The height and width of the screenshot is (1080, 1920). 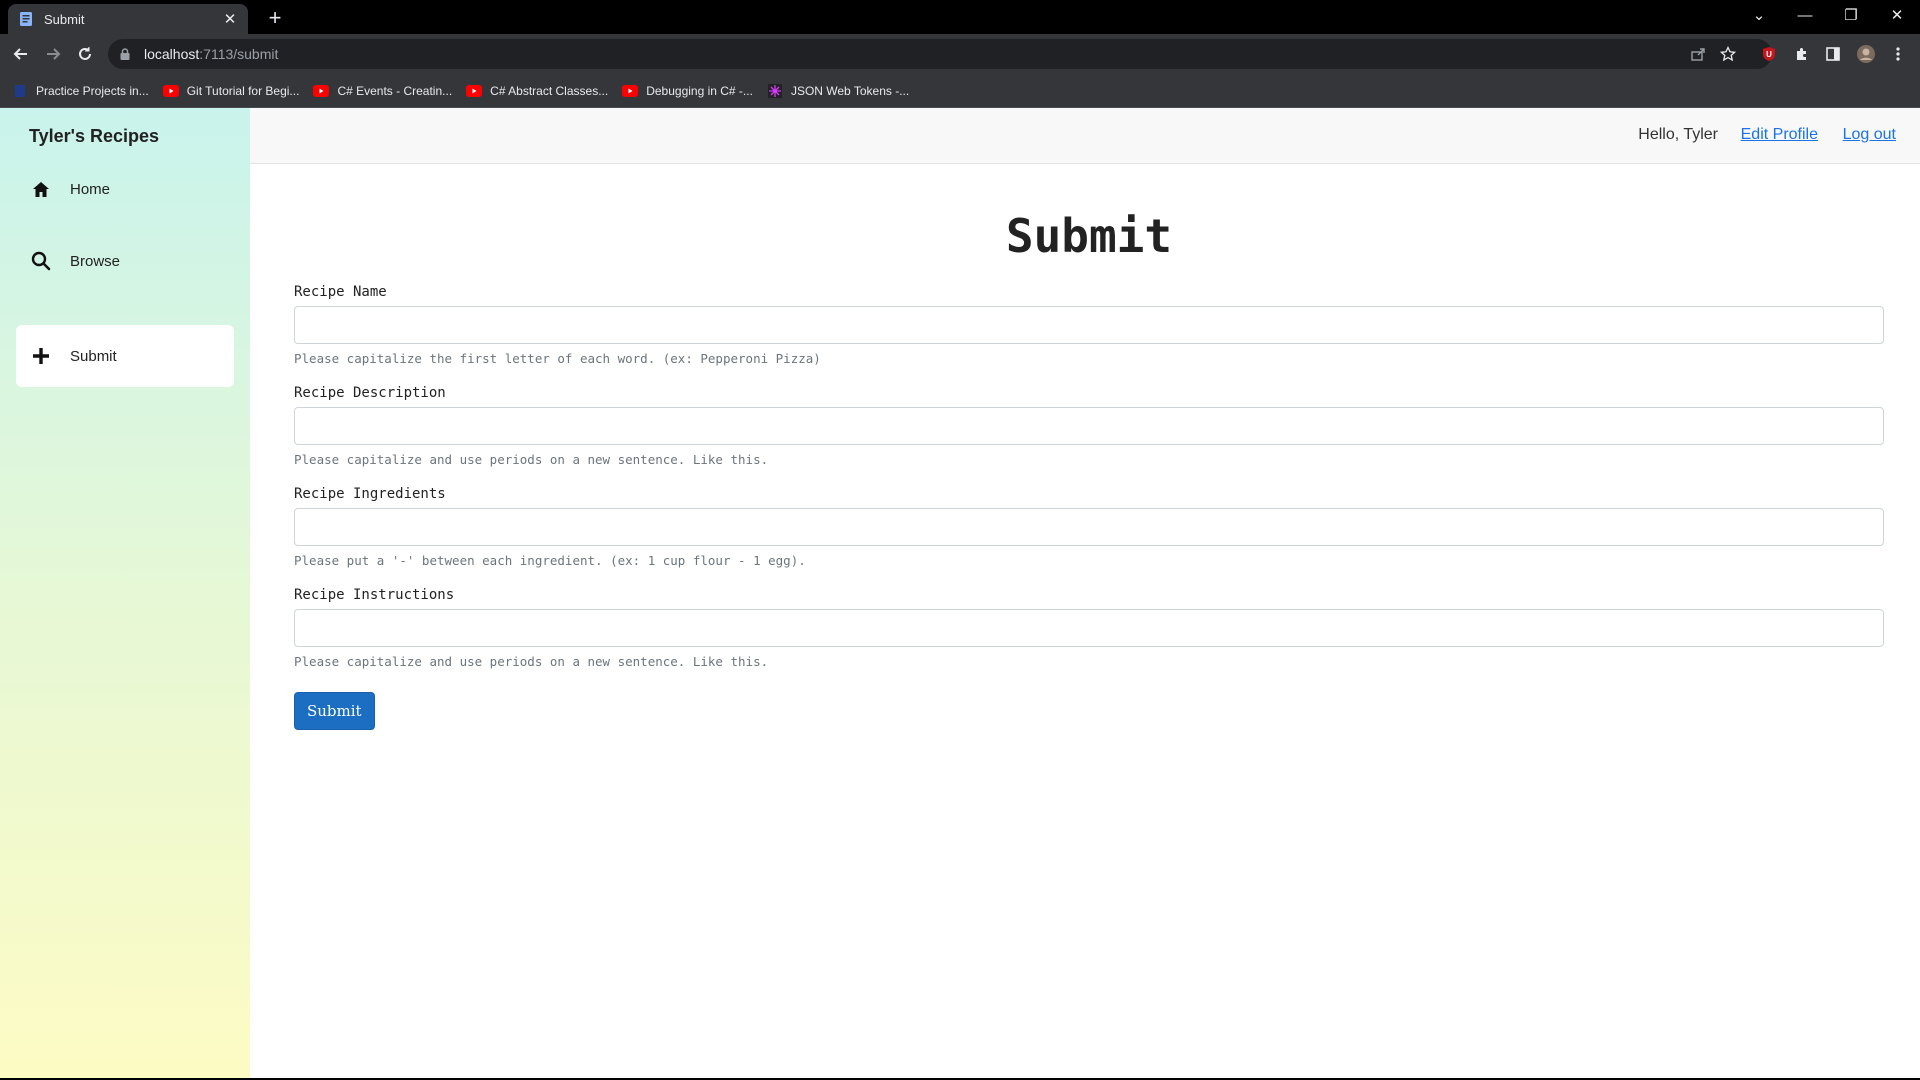 I want to click on recipe-description-input, so click(x=1089, y=426).